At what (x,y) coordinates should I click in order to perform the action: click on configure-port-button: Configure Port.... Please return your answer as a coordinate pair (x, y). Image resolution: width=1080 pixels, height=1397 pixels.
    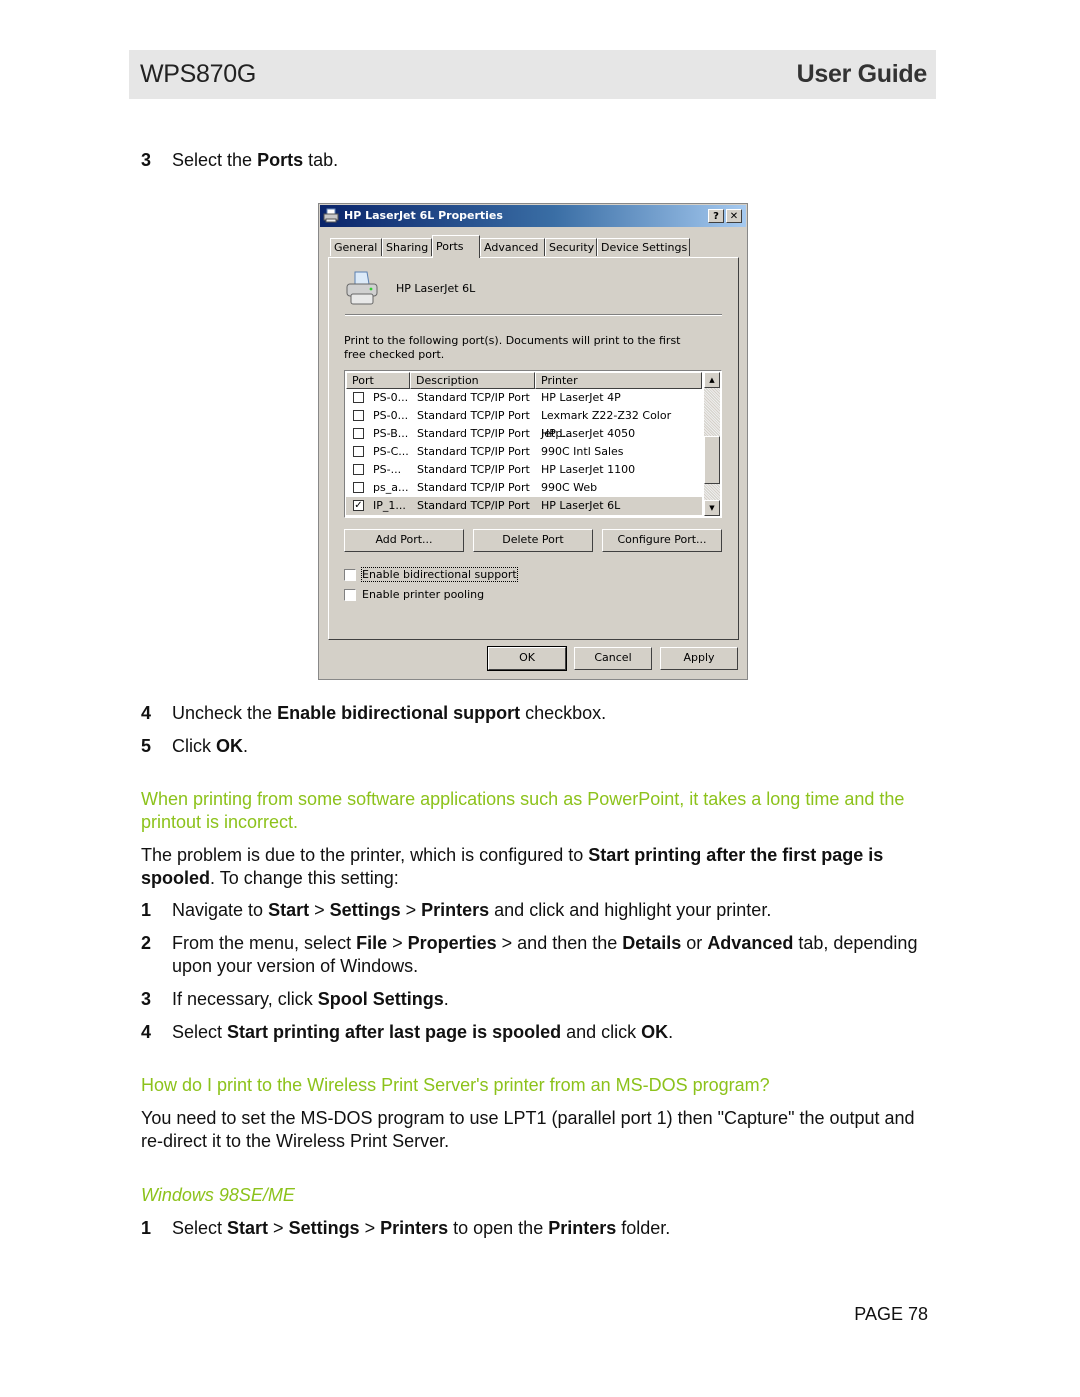
    Looking at the image, I should click on (662, 540).